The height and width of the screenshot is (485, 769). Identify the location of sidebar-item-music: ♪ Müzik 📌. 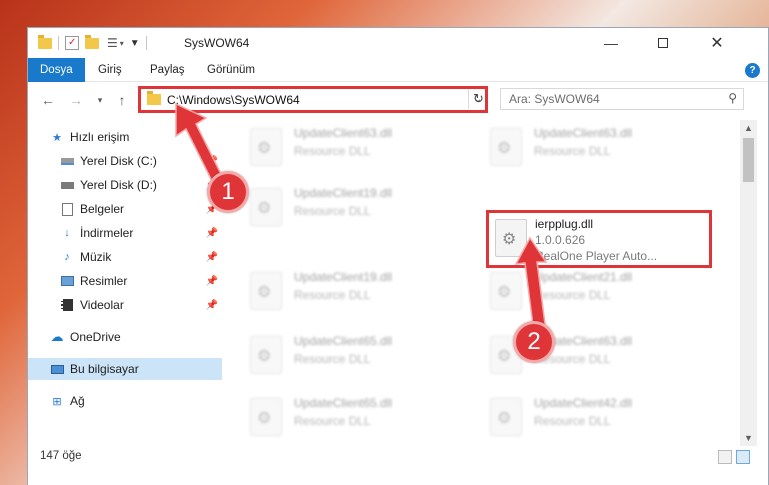
(125, 257).